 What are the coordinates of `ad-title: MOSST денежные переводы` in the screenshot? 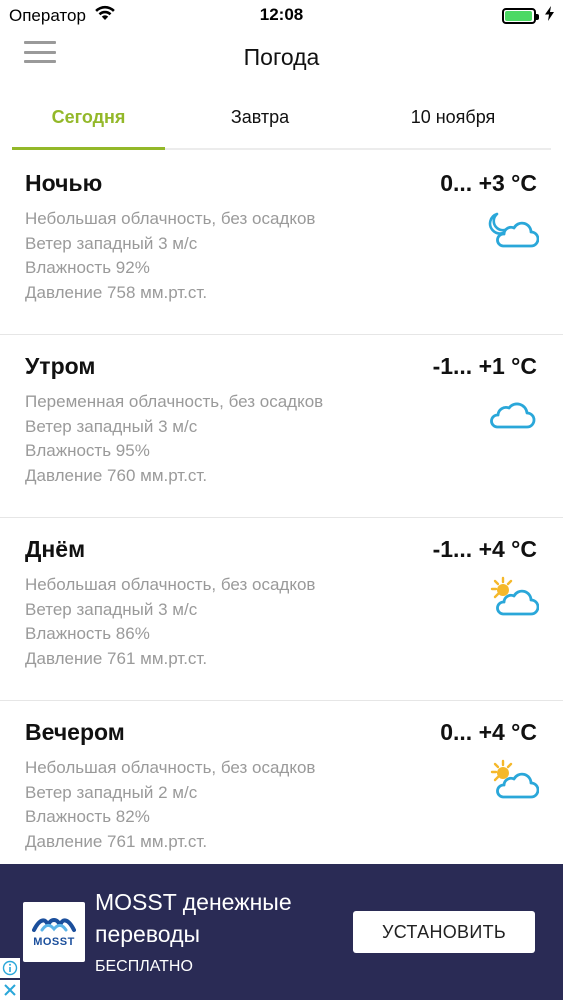 It's located at (220, 918).